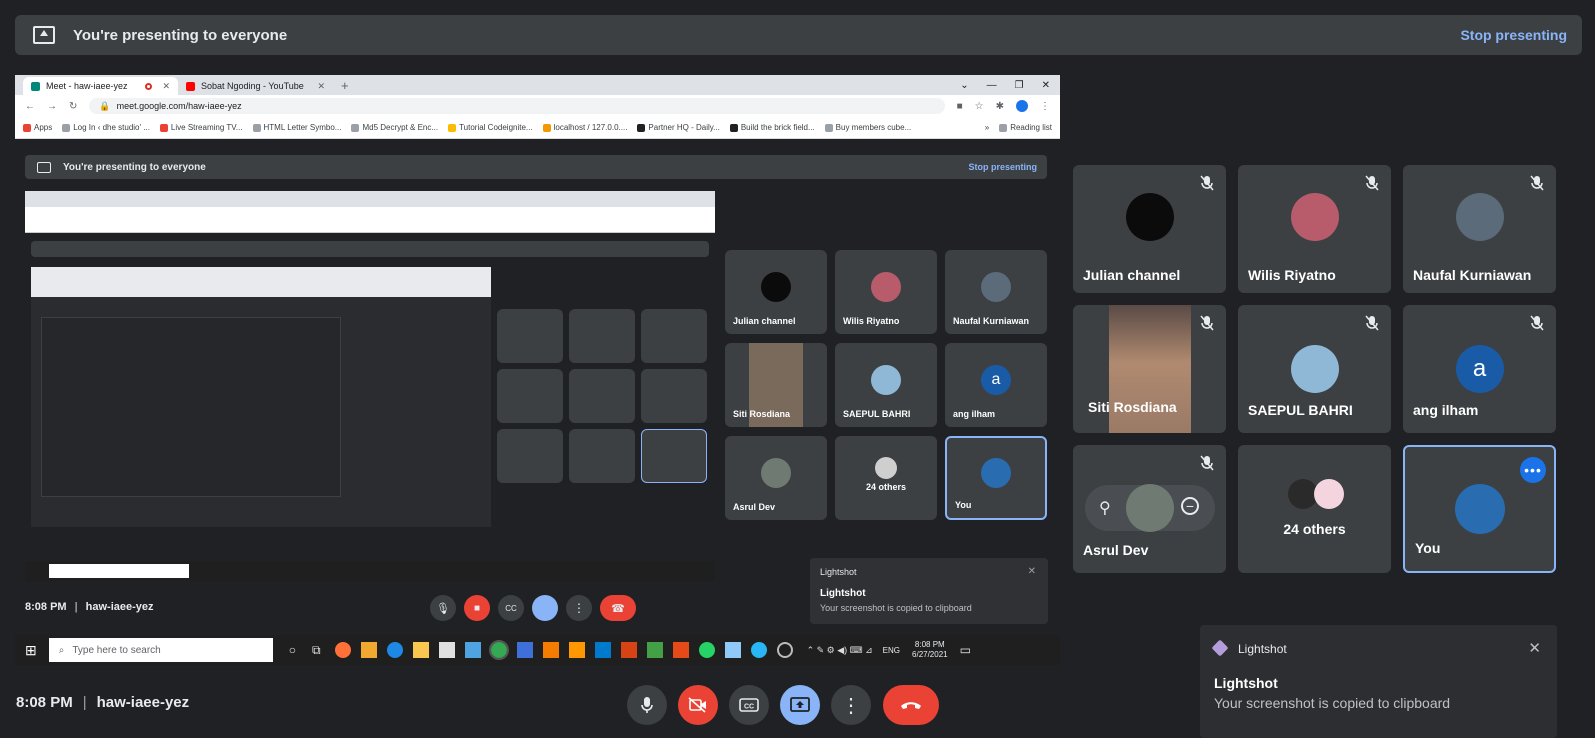 The height and width of the screenshot is (738, 1595). I want to click on participant-tile: SAEPUL BAHRI, so click(1314, 369).